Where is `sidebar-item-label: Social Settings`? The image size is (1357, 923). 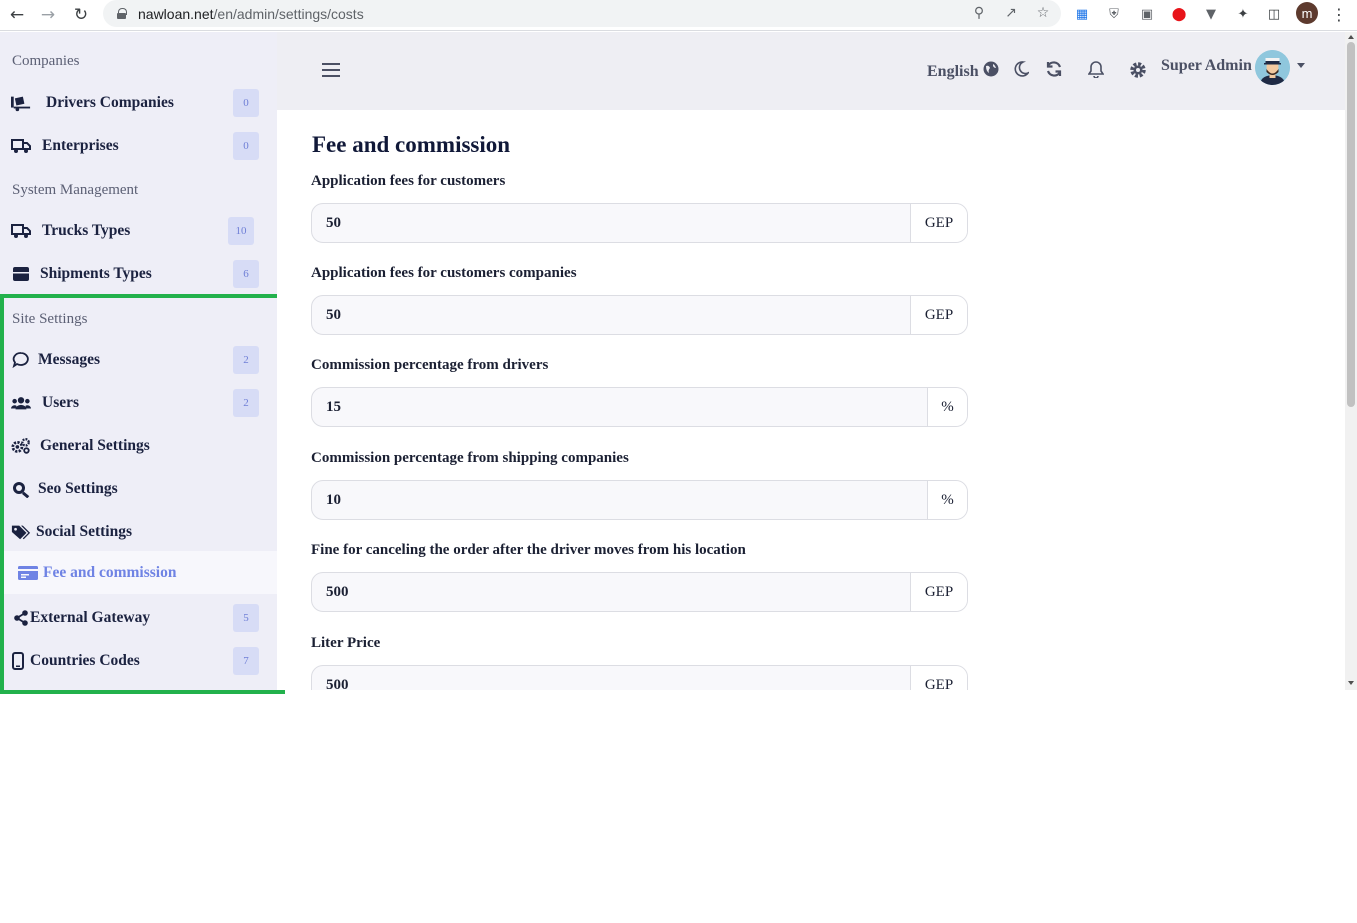 sidebar-item-label: Social Settings is located at coordinates (84, 531).